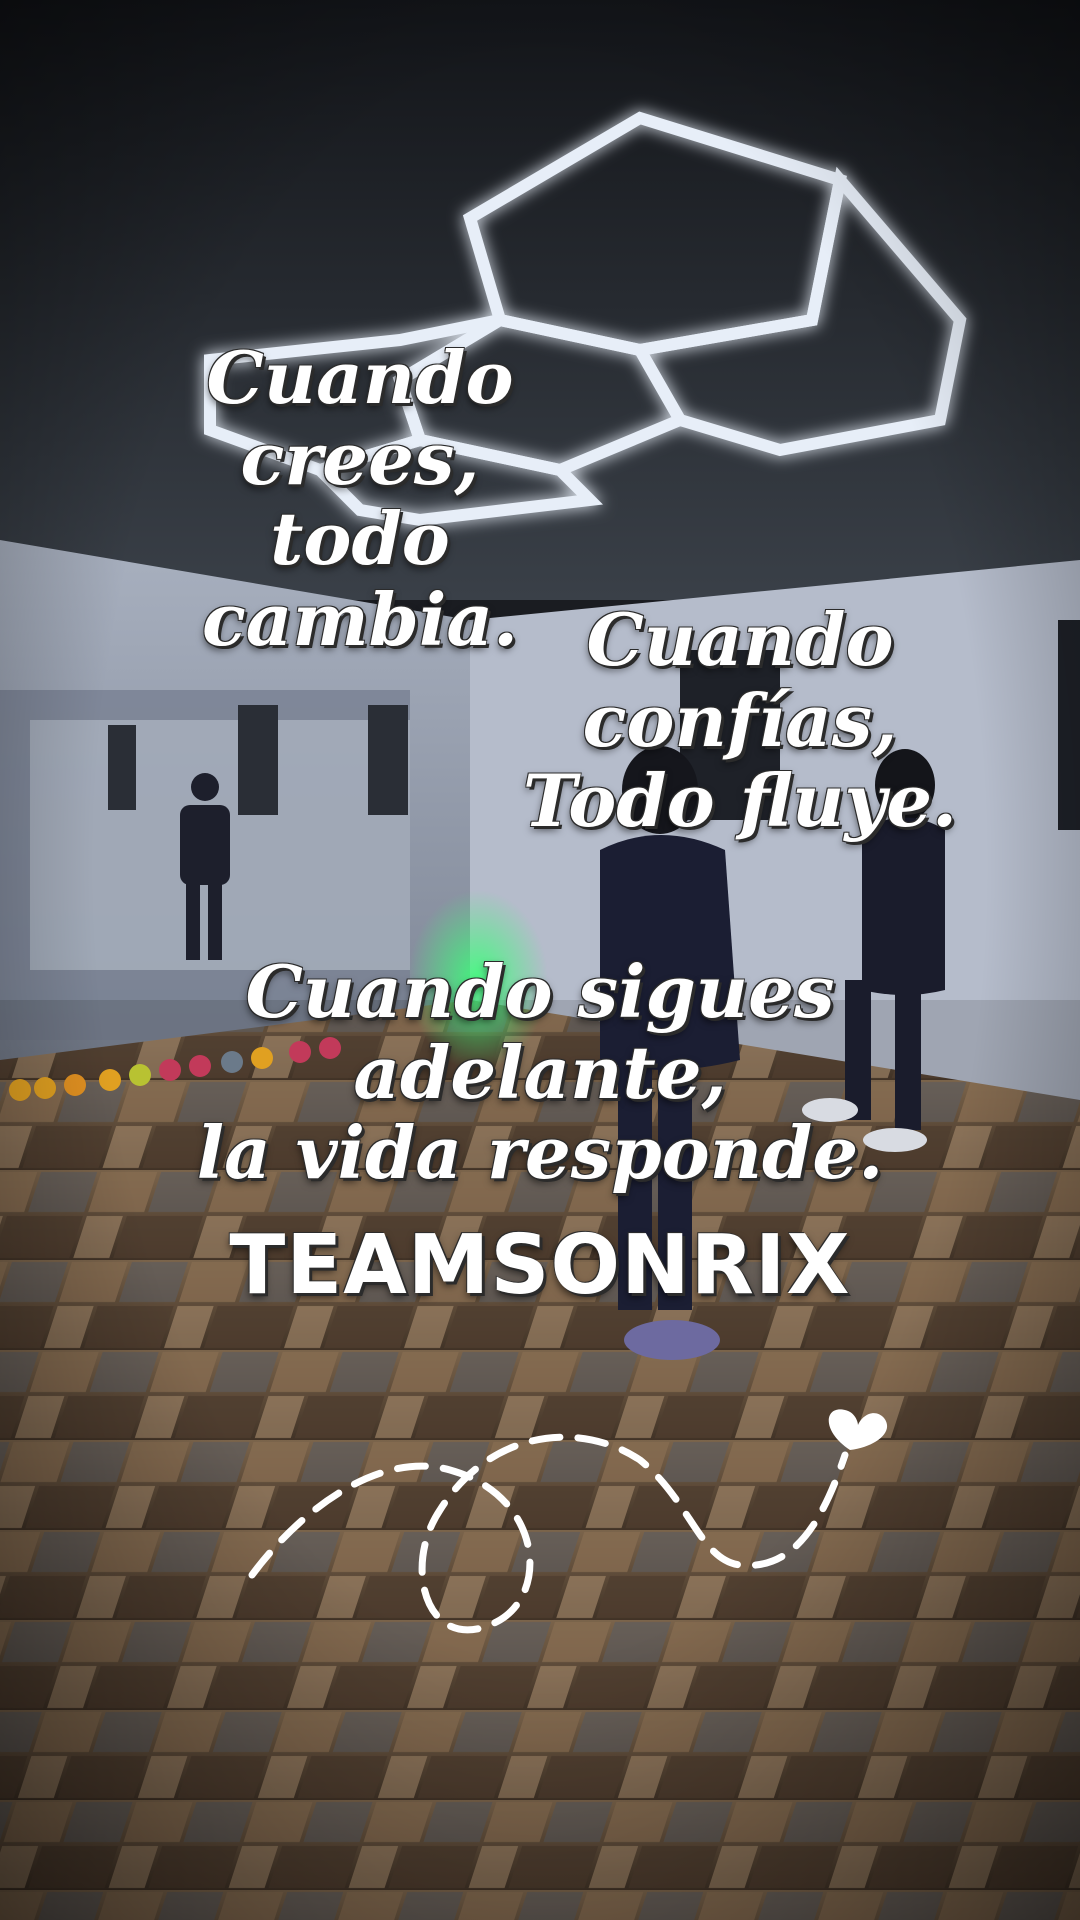 The height and width of the screenshot is (1920, 1080). I want to click on brand-text: TEAMSONRIX, so click(540, 1265).